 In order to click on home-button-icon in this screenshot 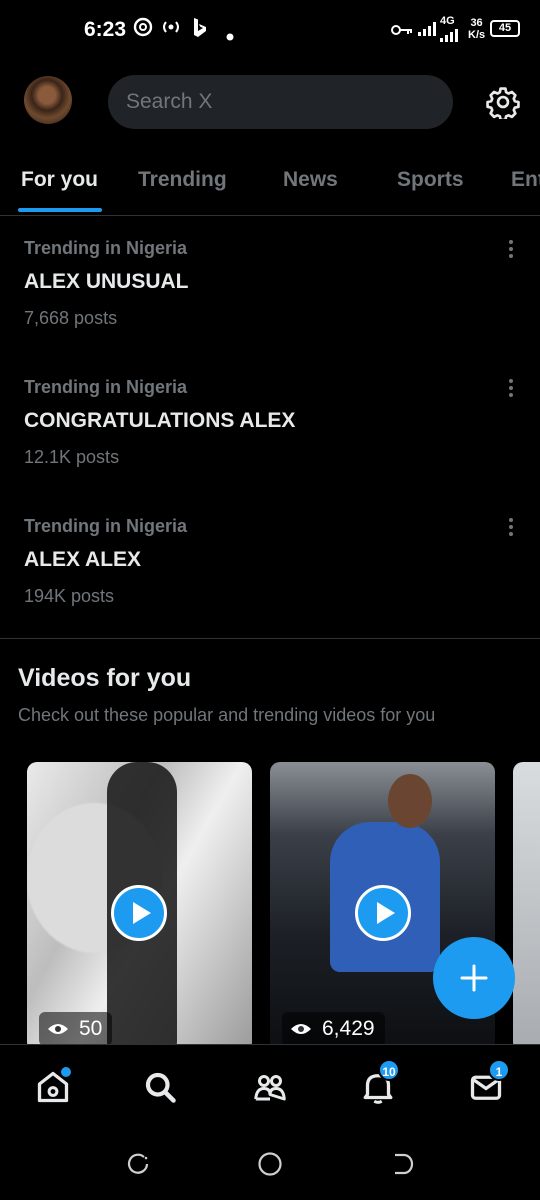, I will do `click(270, 1166)`.